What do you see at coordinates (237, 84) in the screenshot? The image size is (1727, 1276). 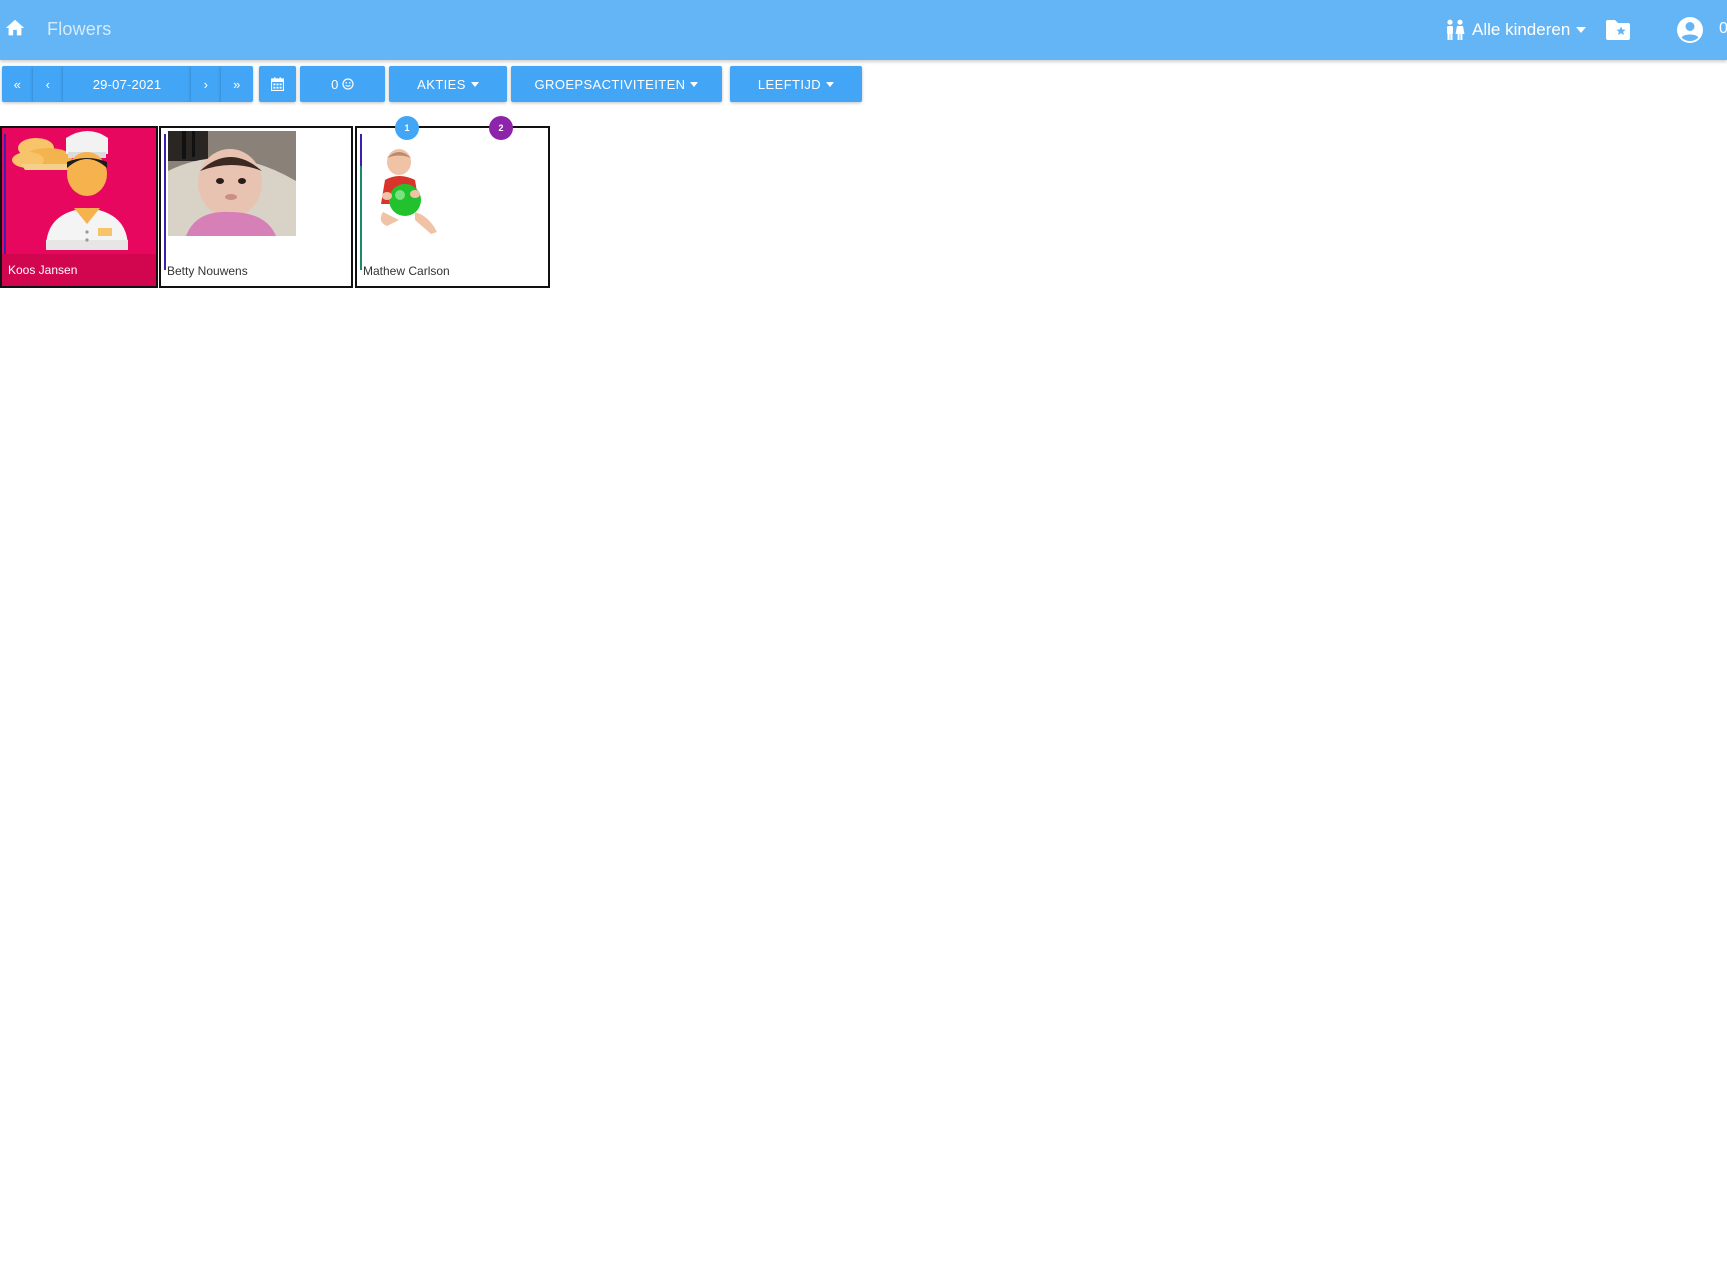 I see `last-day-button: »` at bounding box center [237, 84].